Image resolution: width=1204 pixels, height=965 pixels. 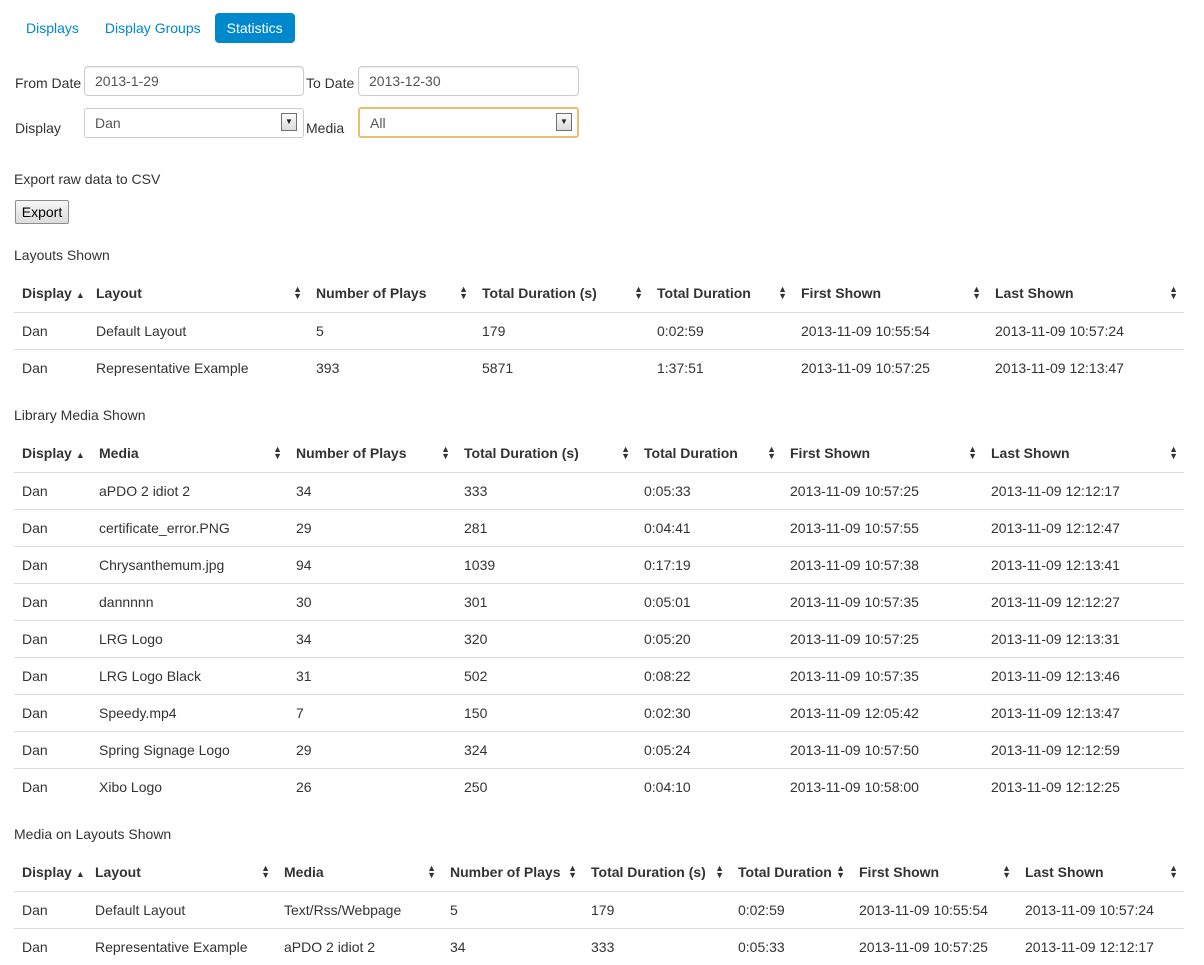 I want to click on column-header-number-of-plays: Number of Plays ▲▼, so click(x=391, y=293).